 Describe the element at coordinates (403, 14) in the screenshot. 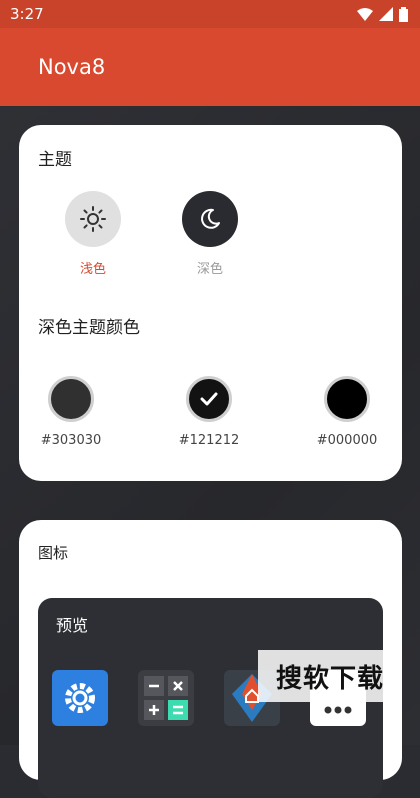

I see `battery-icon` at that location.